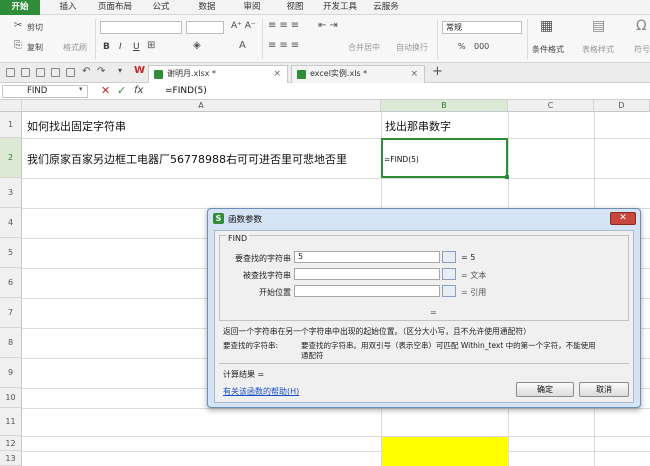 Image resolution: width=650 pixels, height=466 pixels. I want to click on name-box: FIND, so click(45, 91).